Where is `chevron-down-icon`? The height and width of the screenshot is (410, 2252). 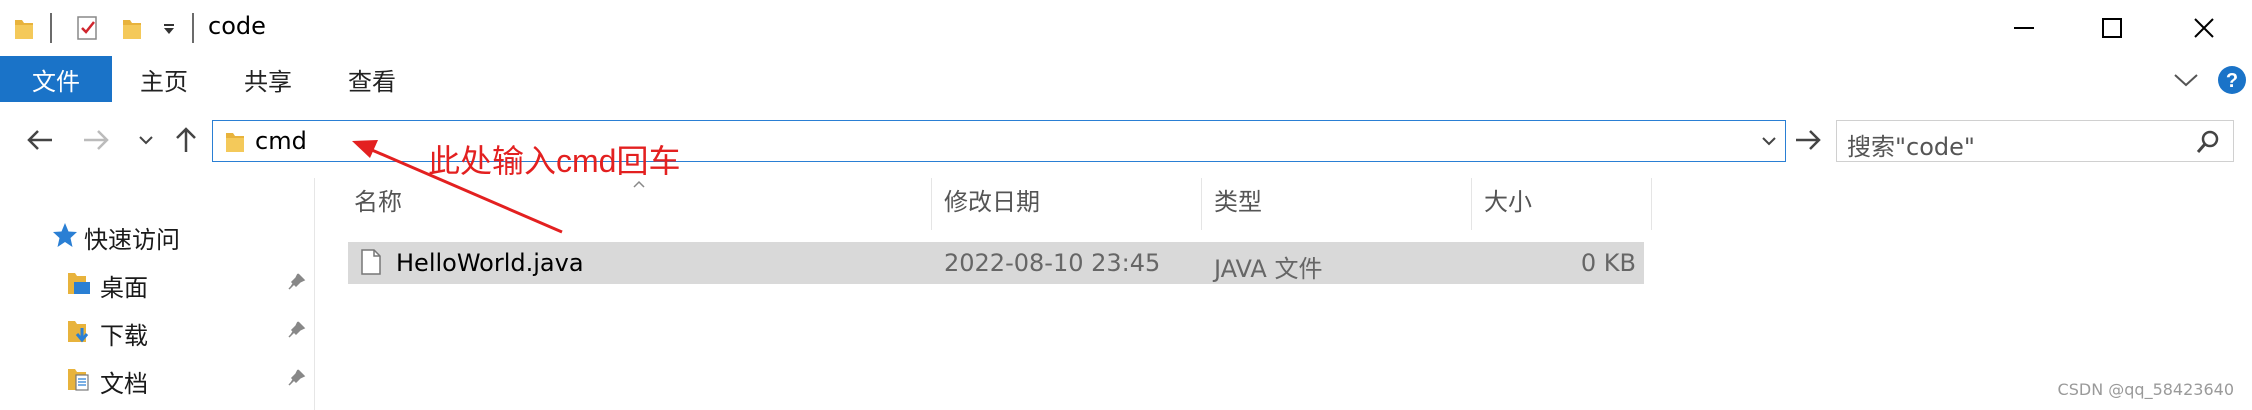 chevron-down-icon is located at coordinates (146, 140).